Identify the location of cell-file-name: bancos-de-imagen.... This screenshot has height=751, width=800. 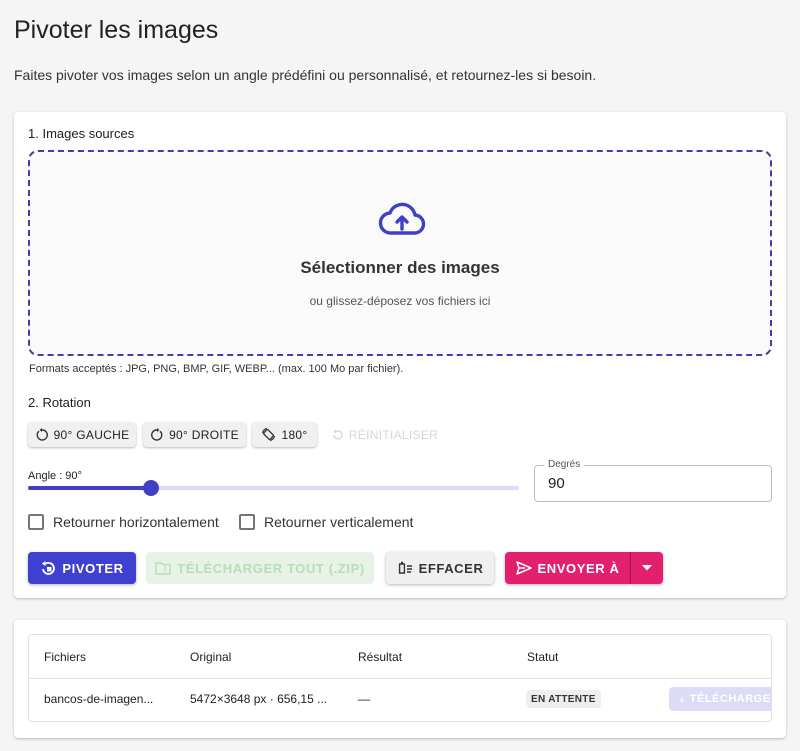
(99, 699).